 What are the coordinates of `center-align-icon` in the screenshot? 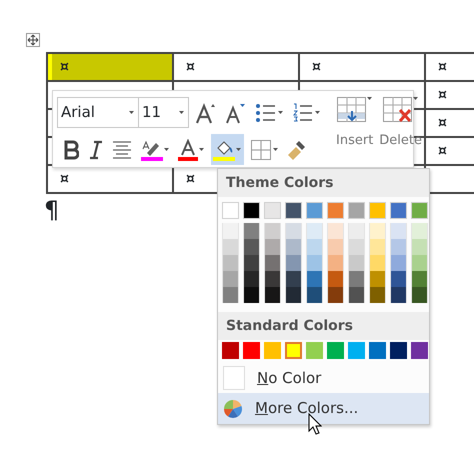 It's located at (122, 149).